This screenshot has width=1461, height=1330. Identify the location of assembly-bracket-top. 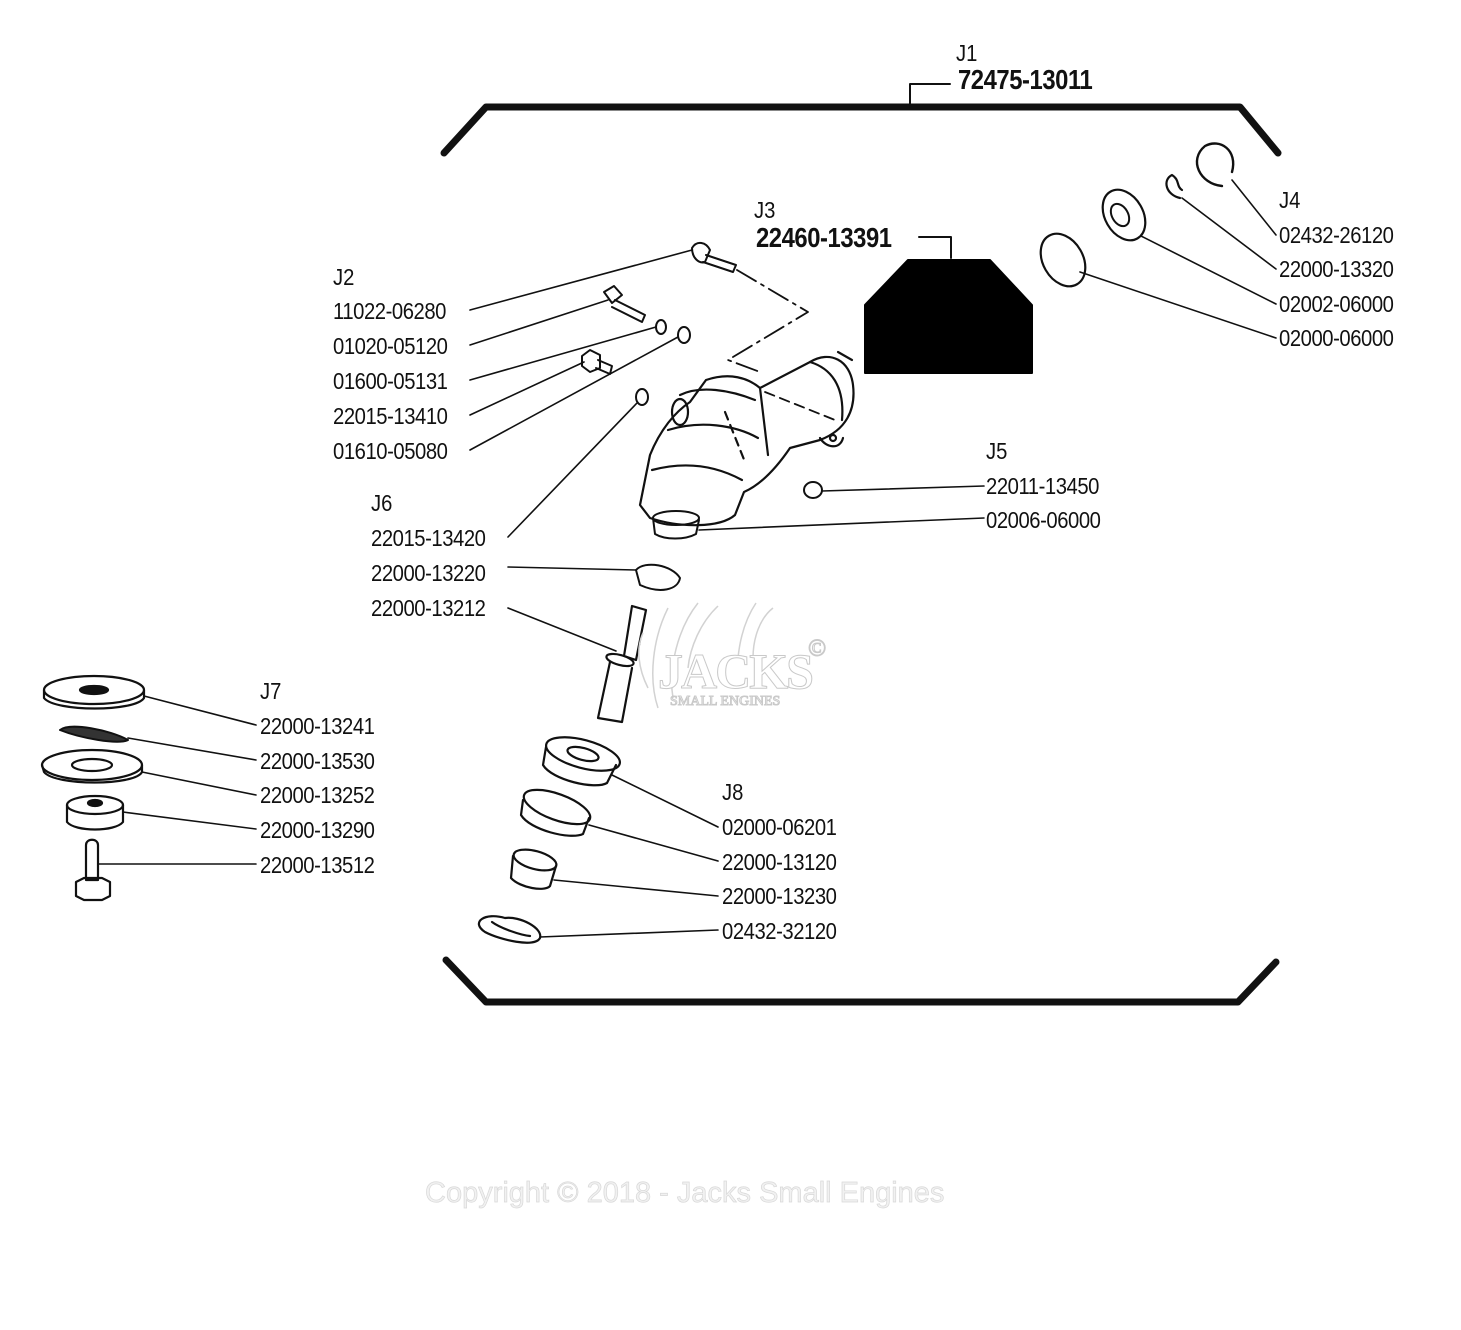
(861, 130).